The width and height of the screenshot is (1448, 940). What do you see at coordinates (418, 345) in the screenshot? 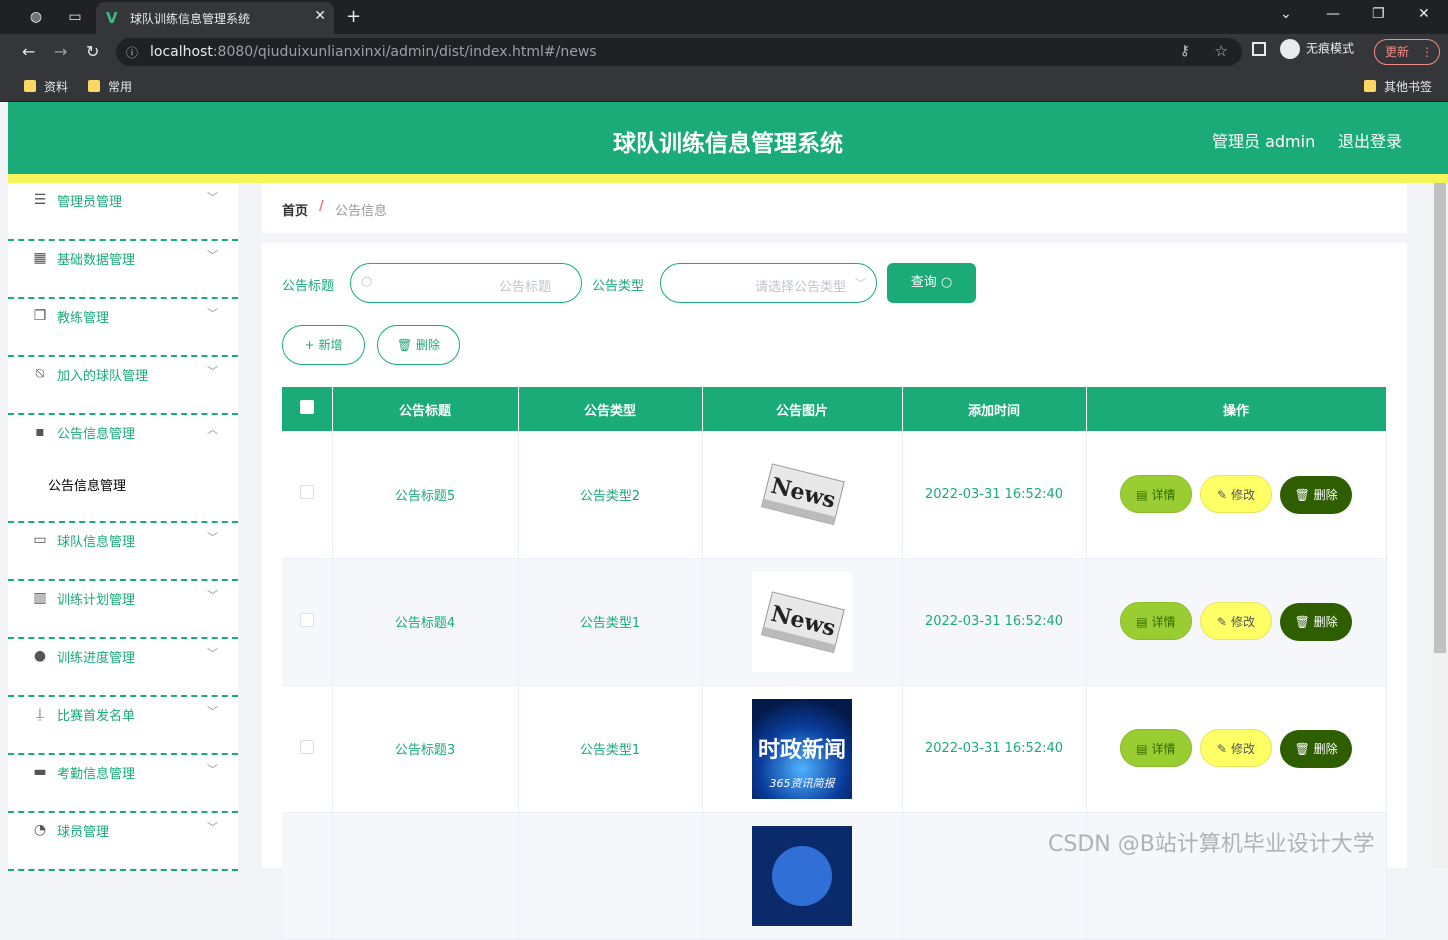
I see `batch-delete-button: 🗑 删除` at bounding box center [418, 345].